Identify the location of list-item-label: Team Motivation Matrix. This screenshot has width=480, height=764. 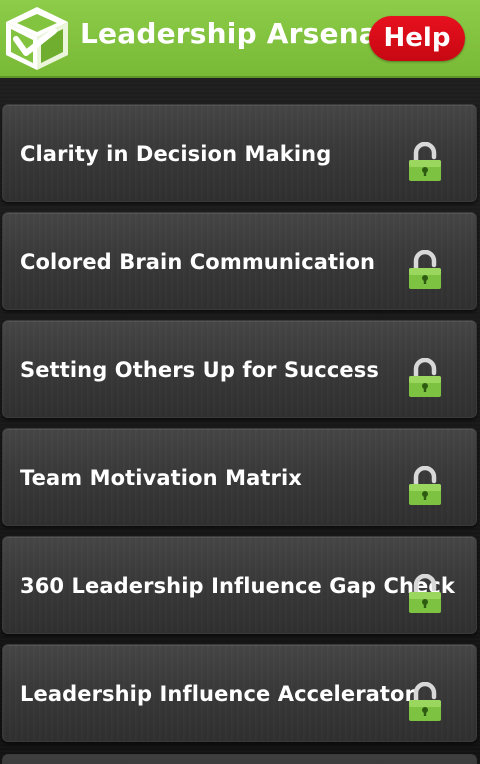
(161, 478).